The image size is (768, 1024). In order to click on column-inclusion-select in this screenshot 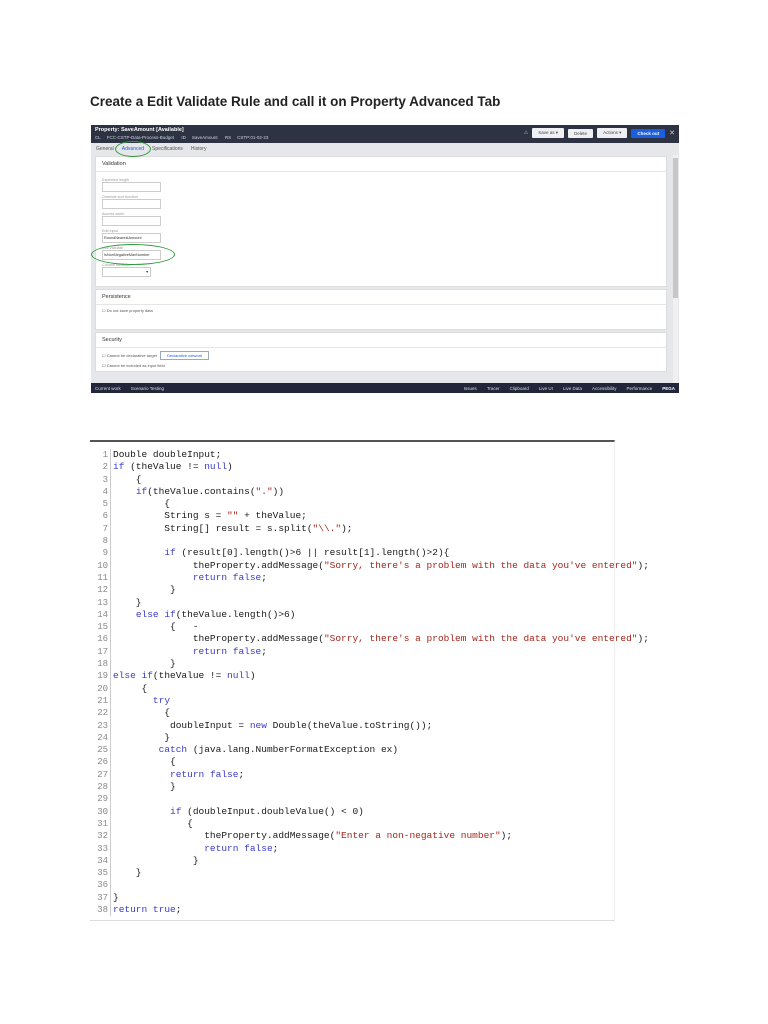, I will do `click(126, 272)`.